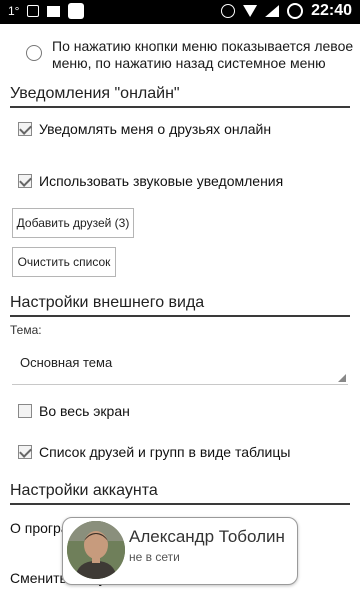 The image size is (360, 600). What do you see at coordinates (25, 129) in the screenshot?
I see `friends-online-checkbox` at bounding box center [25, 129].